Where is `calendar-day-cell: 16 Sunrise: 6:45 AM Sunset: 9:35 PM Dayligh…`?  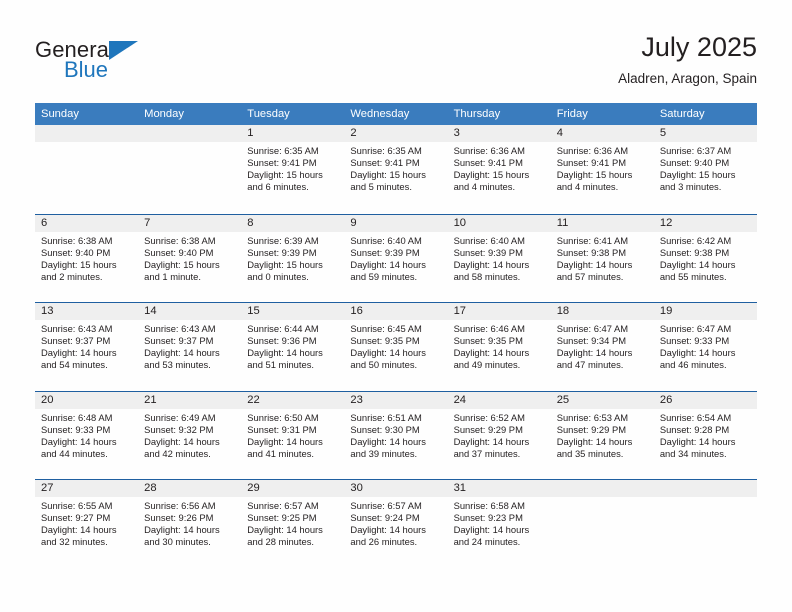 calendar-day-cell: 16 Sunrise: 6:45 AM Sunset: 9:35 PM Dayligh… is located at coordinates (396, 347).